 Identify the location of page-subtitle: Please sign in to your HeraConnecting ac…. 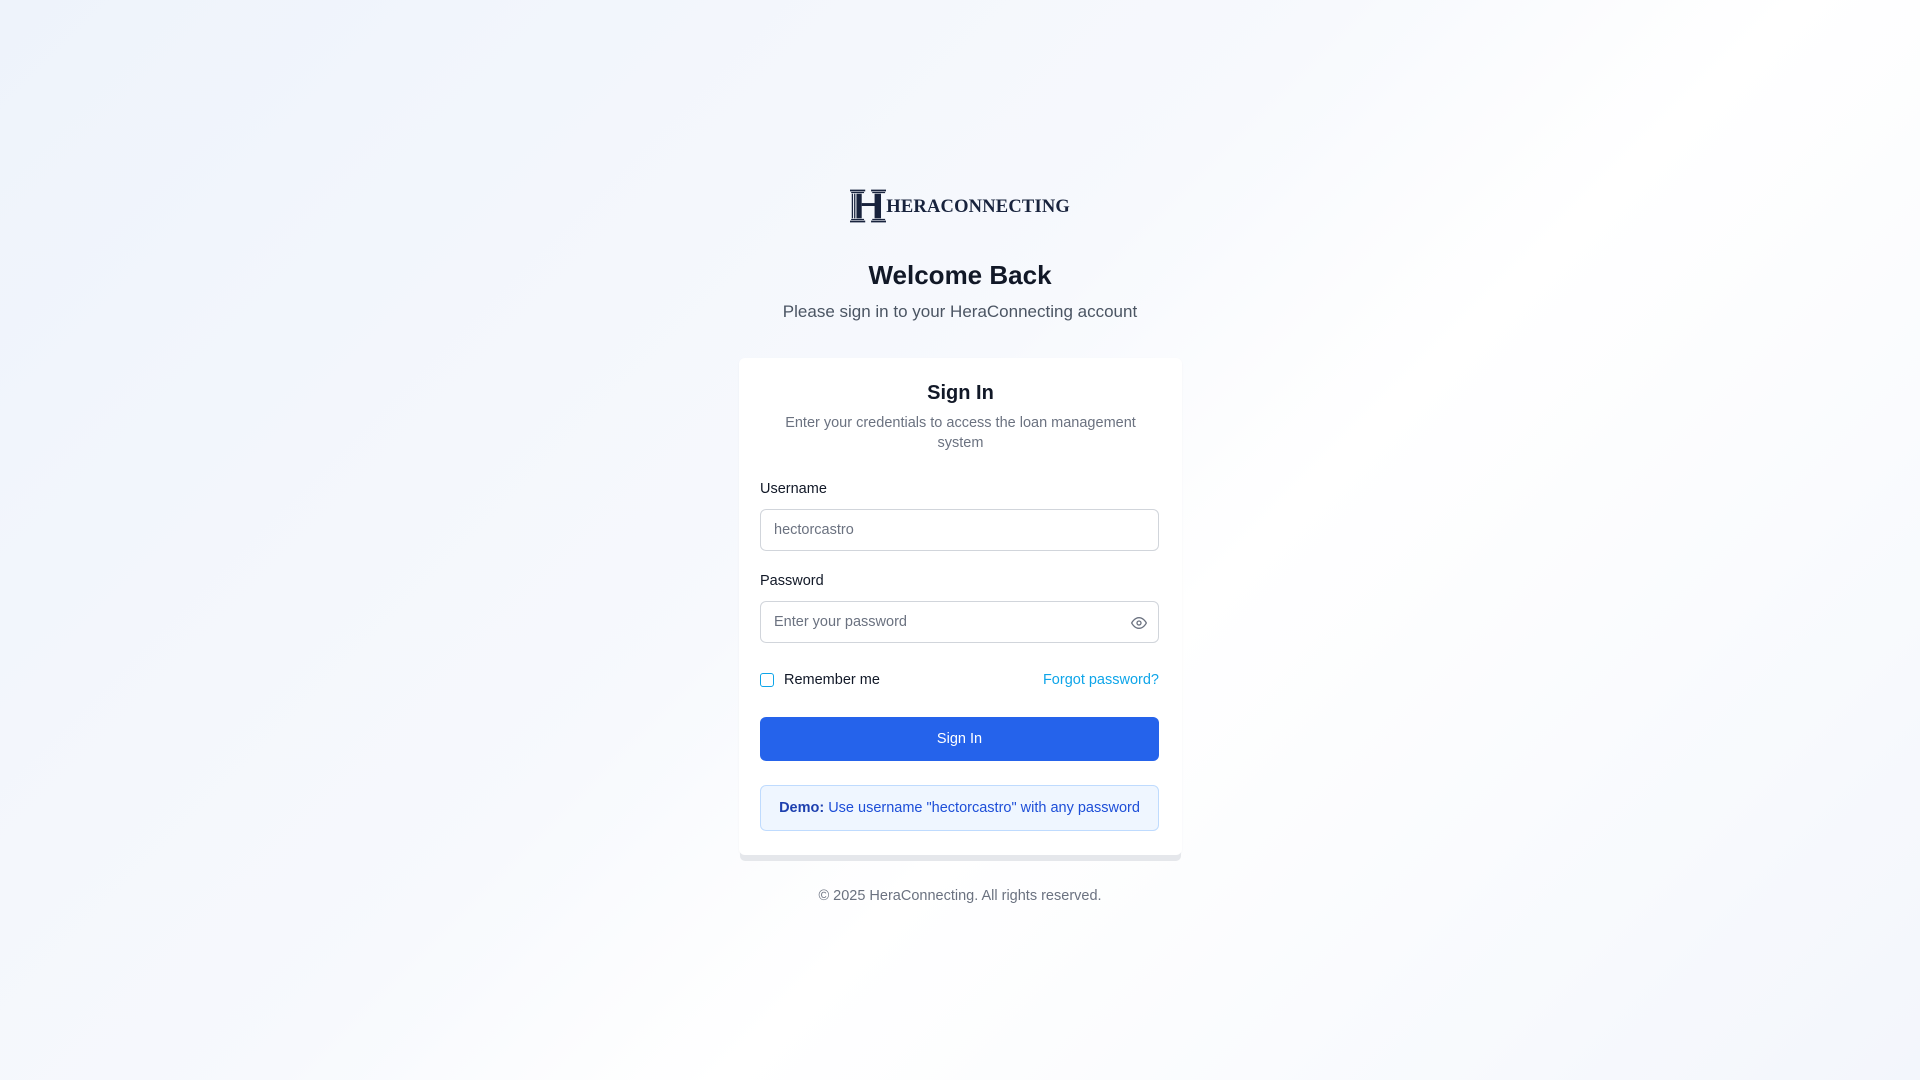
(960, 311).